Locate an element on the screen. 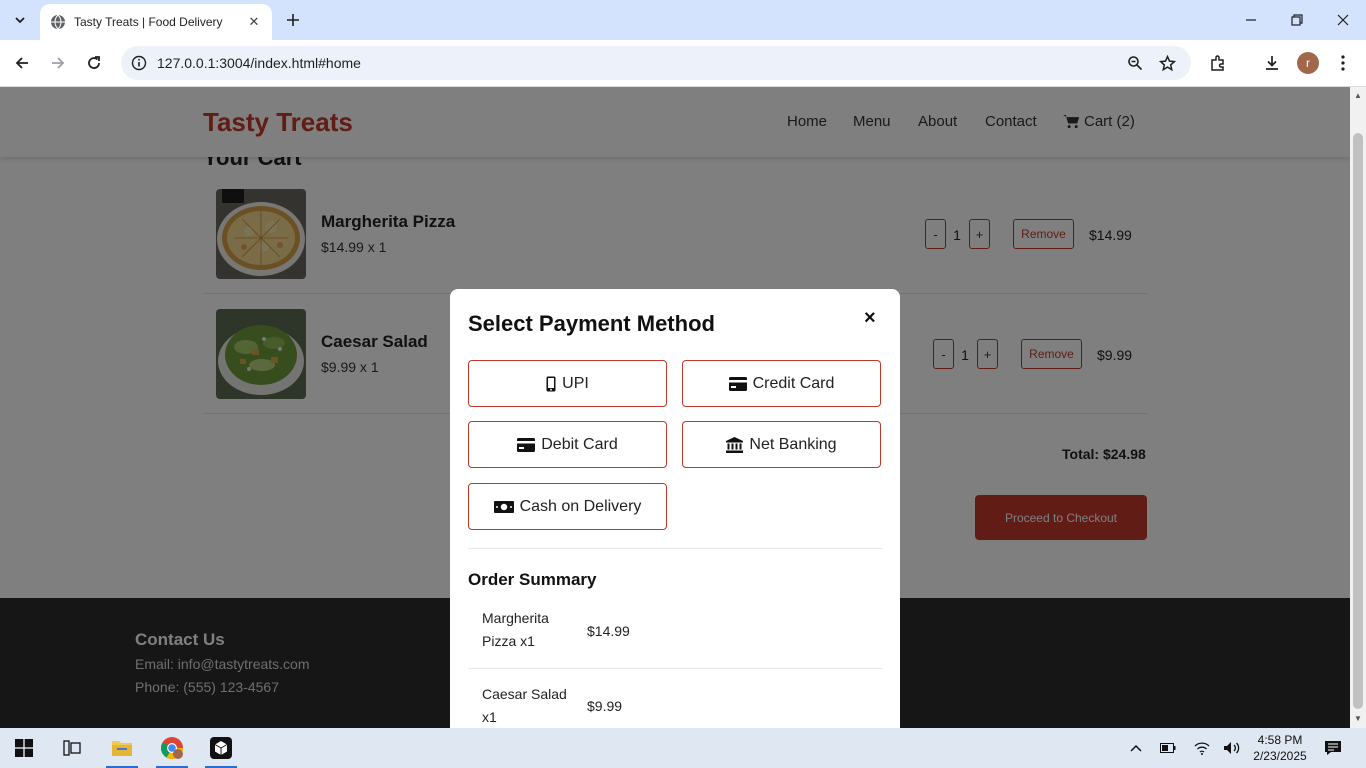  zoom-icon is located at coordinates (1135, 63).